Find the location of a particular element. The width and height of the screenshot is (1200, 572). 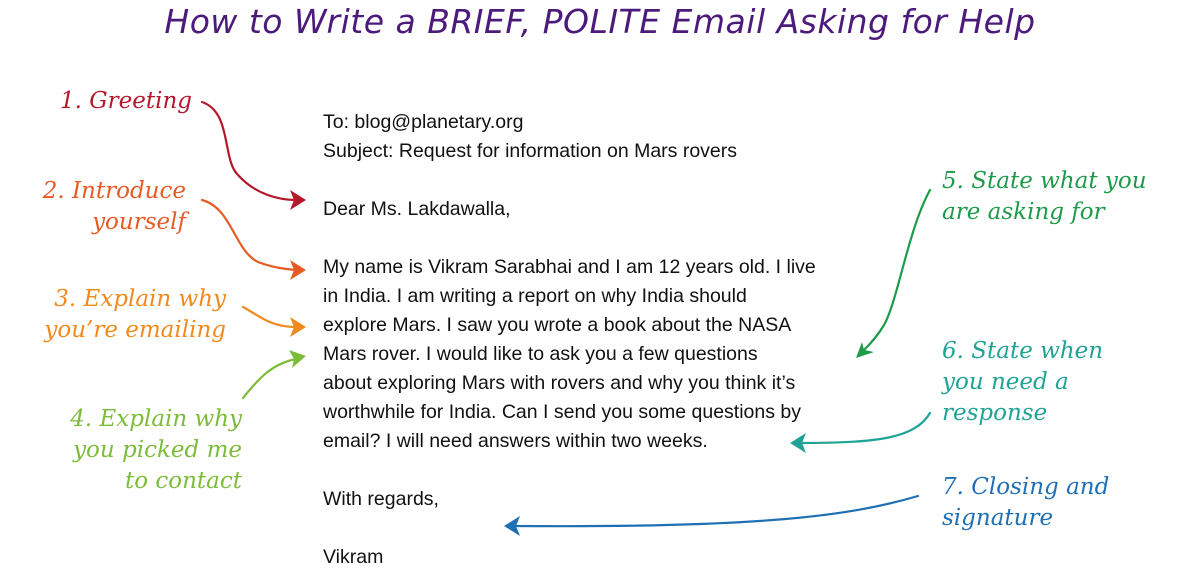

arrow-state-what is located at coordinates (896, 271).